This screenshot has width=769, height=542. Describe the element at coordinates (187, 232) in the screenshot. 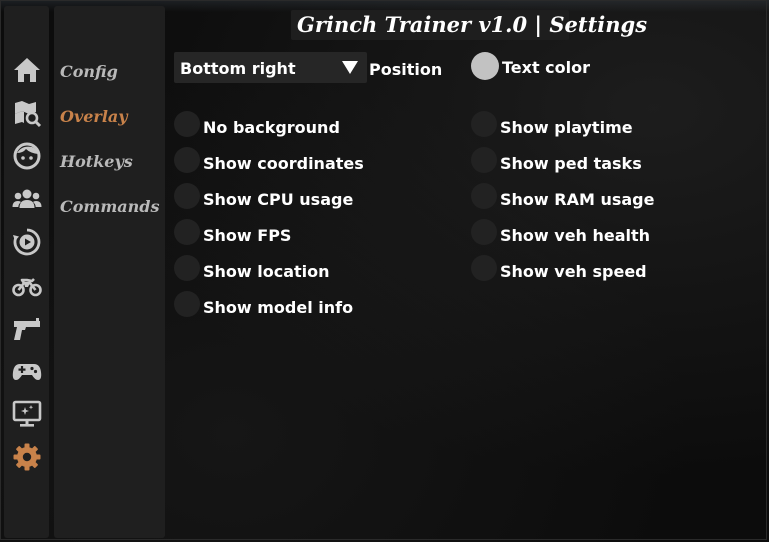

I see `show-fps-toggle` at that location.